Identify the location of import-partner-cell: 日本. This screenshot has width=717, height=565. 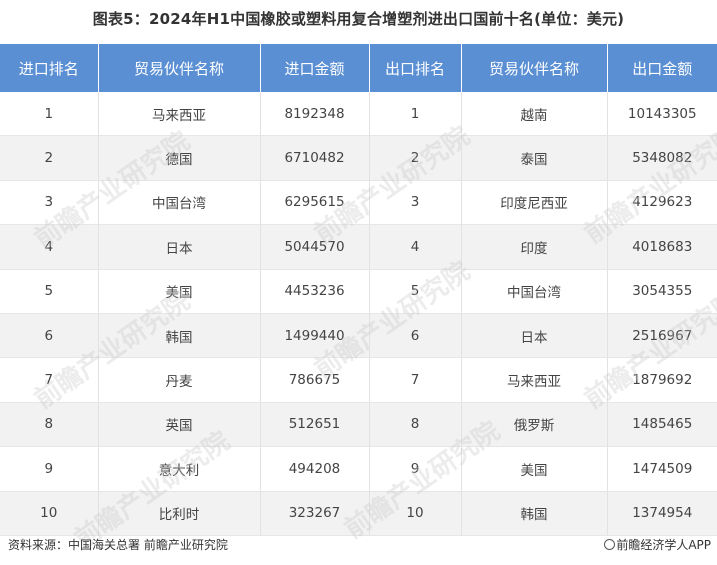
(179, 247).